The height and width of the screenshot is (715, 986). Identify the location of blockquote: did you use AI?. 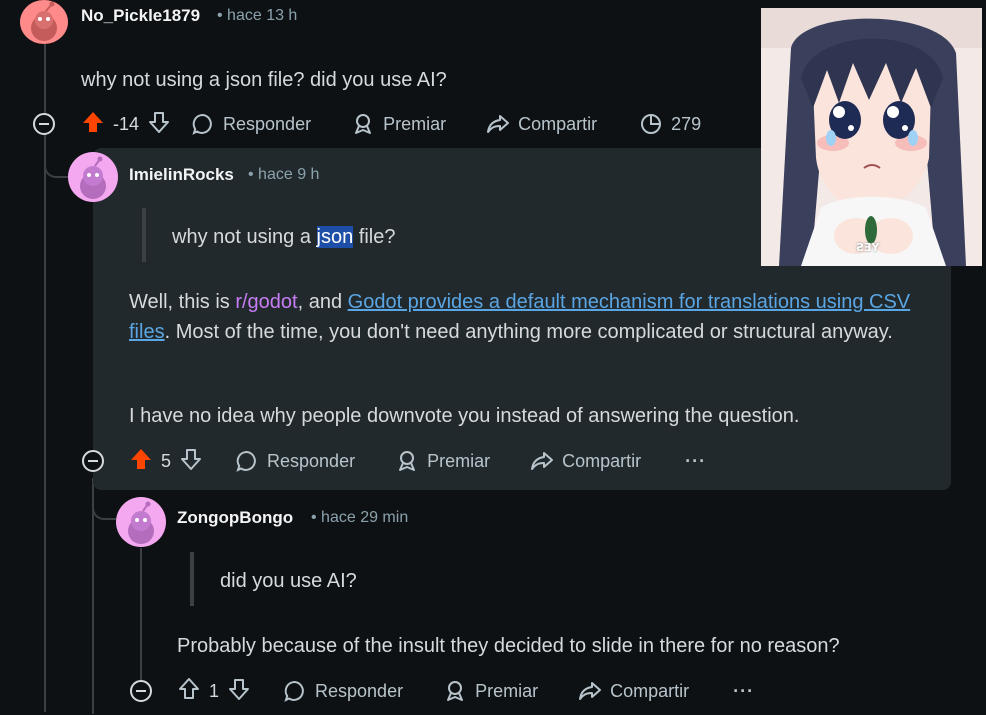
(288, 581).